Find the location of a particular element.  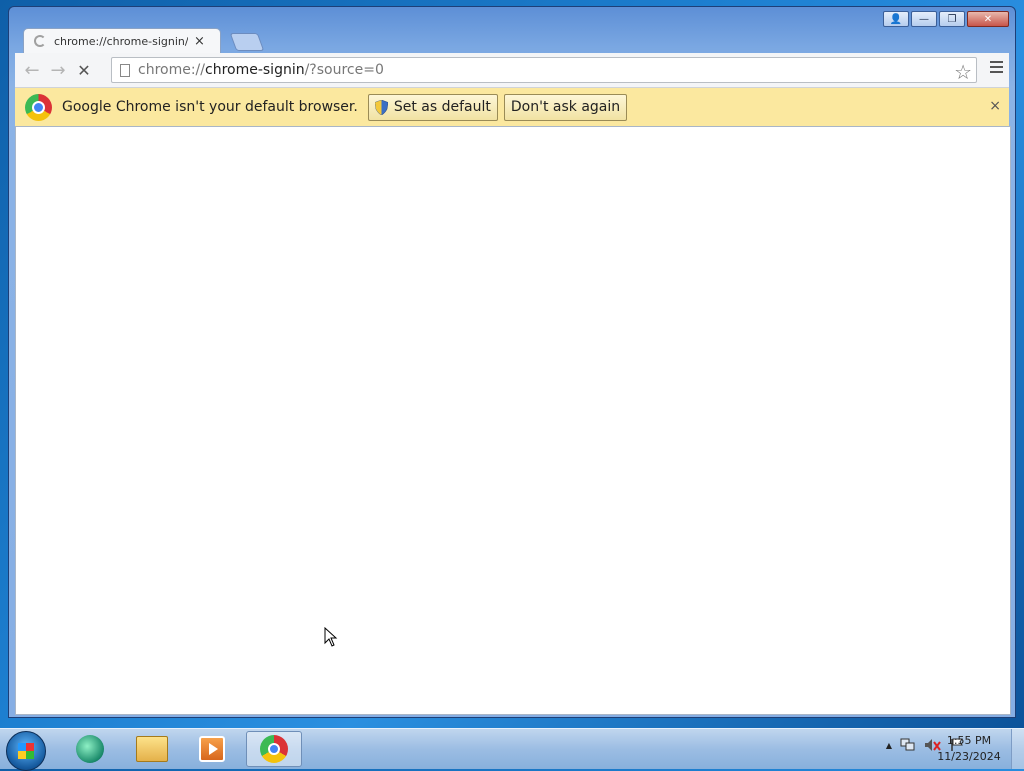

close-icon: ✕ is located at coordinates (988, 19).